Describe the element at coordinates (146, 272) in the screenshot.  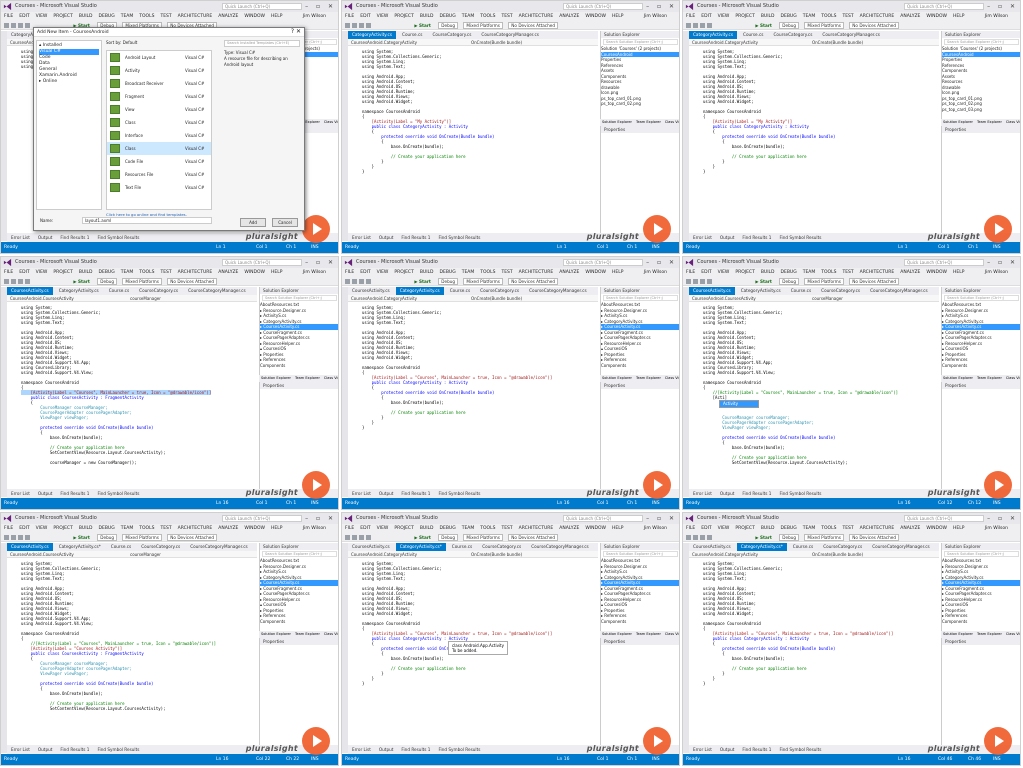
I see `menu-tools: TOOLS` at that location.